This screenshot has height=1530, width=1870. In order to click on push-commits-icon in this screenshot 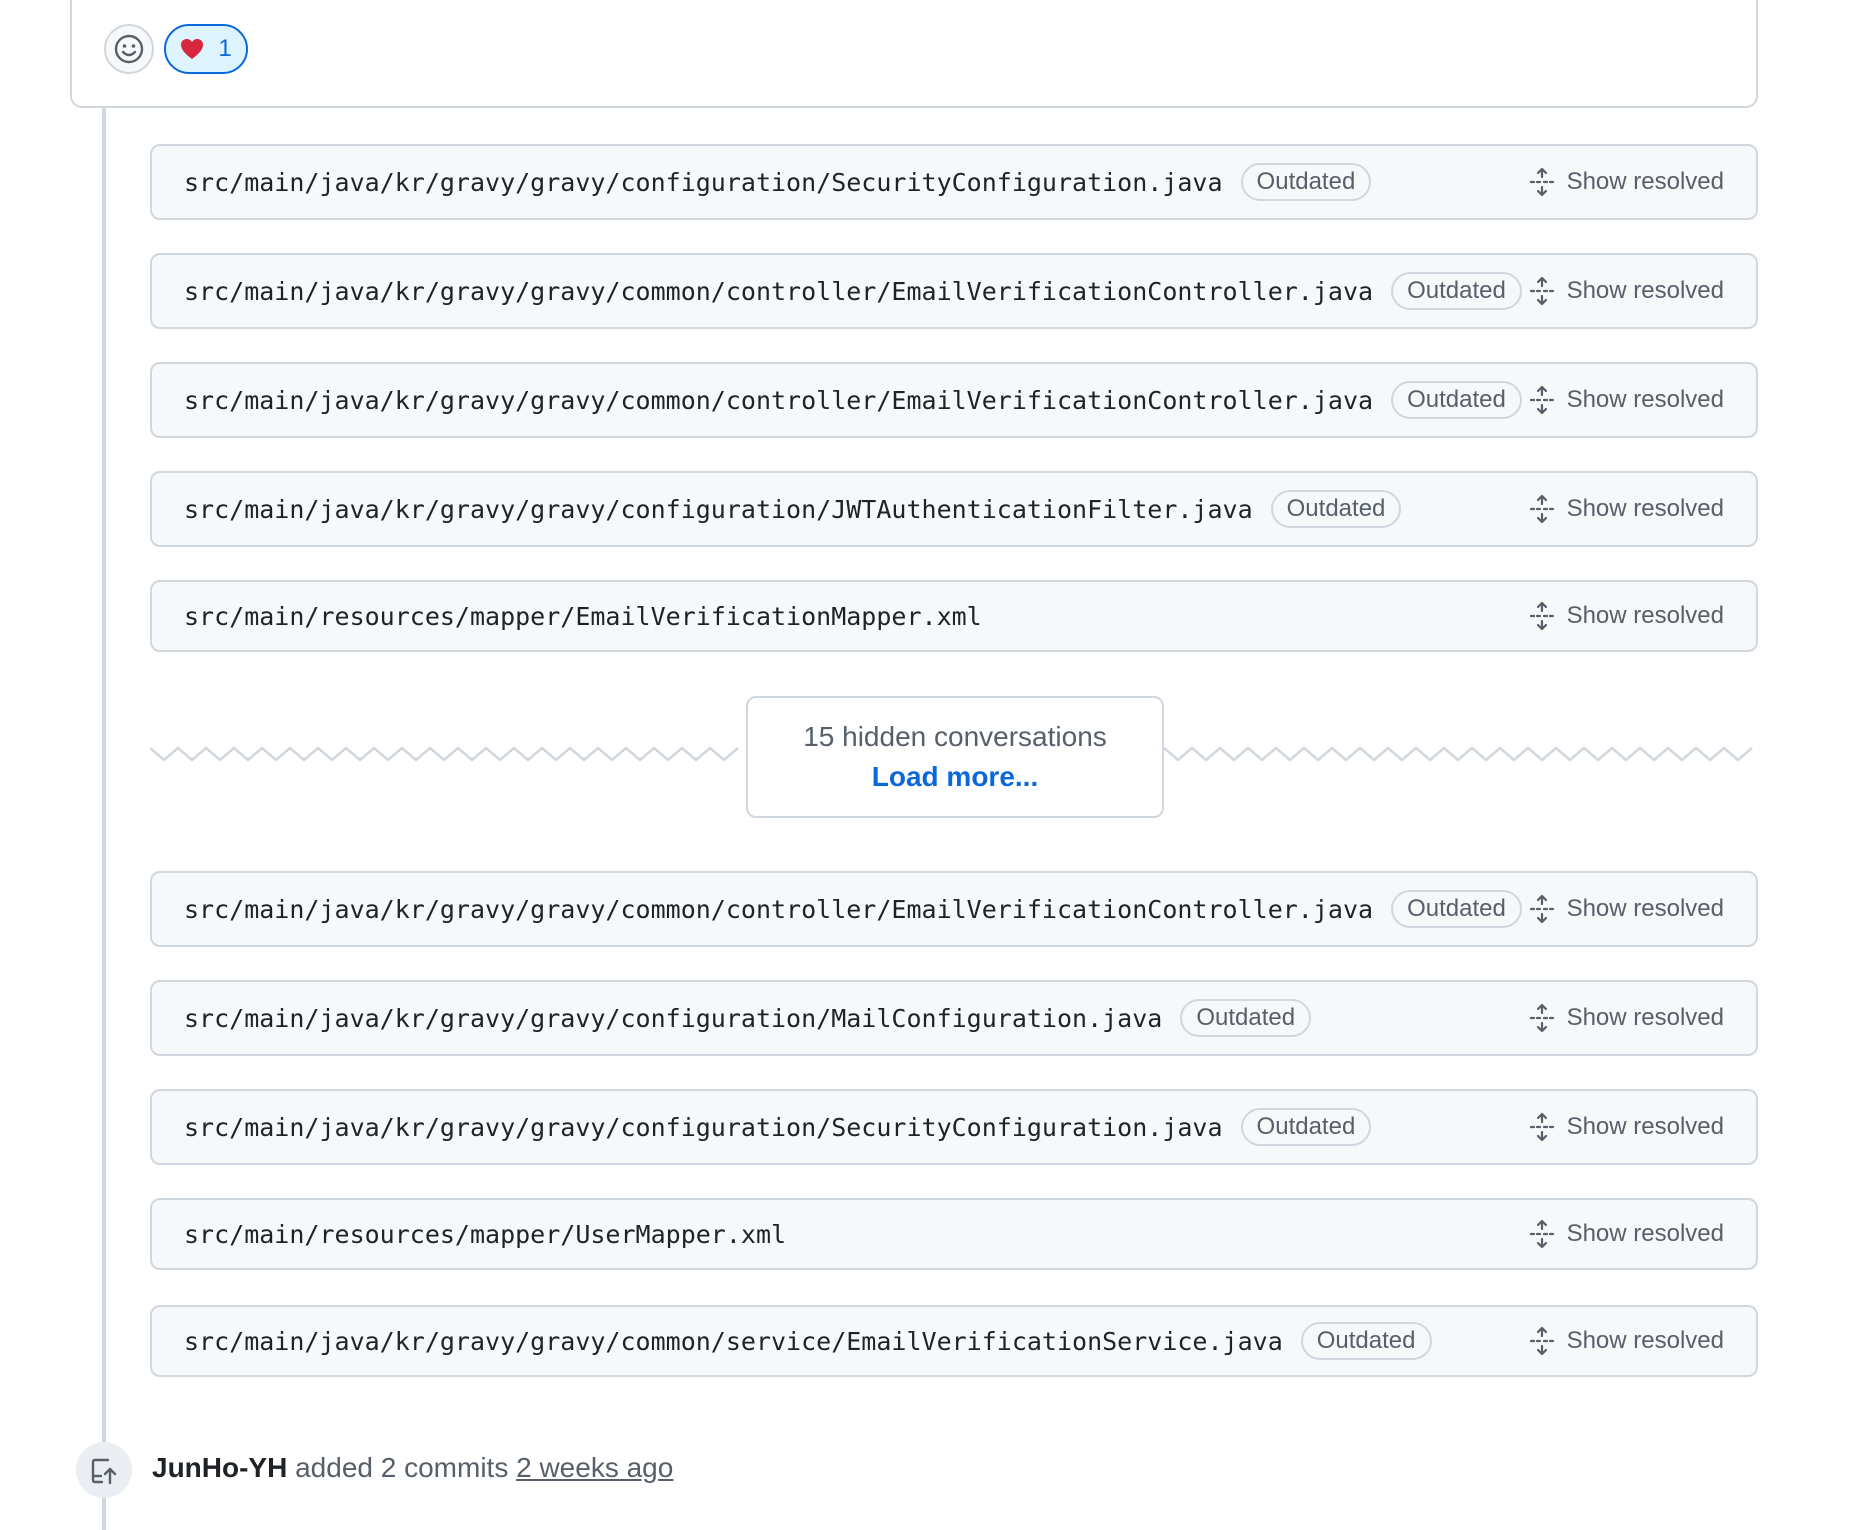, I will do `click(104, 1470)`.